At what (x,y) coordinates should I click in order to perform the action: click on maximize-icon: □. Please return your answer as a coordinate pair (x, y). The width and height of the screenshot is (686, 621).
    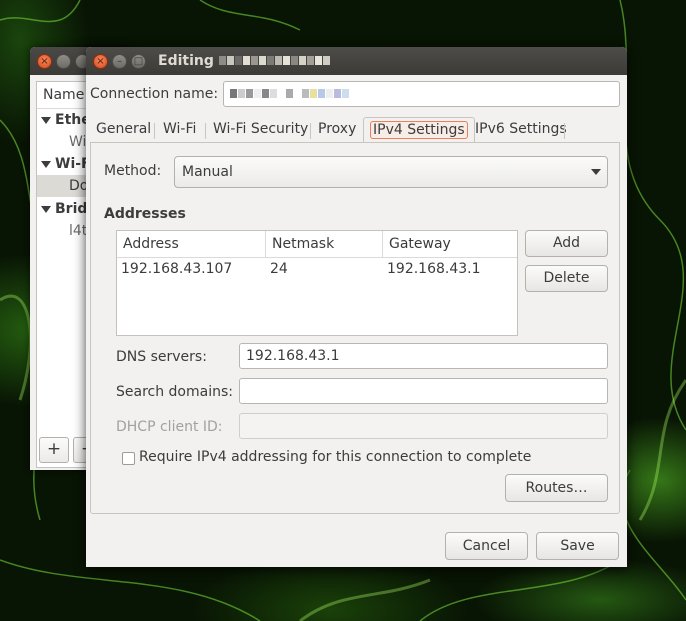
    Looking at the image, I should click on (138, 61).